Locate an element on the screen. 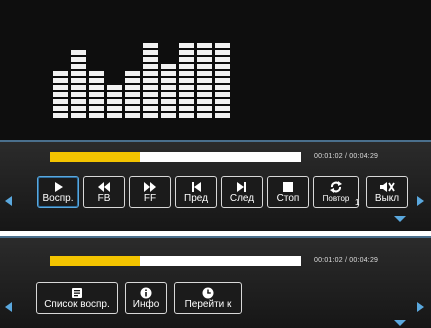 The width and height of the screenshot is (431, 328). previous-track-button: Пред is located at coordinates (196, 192).